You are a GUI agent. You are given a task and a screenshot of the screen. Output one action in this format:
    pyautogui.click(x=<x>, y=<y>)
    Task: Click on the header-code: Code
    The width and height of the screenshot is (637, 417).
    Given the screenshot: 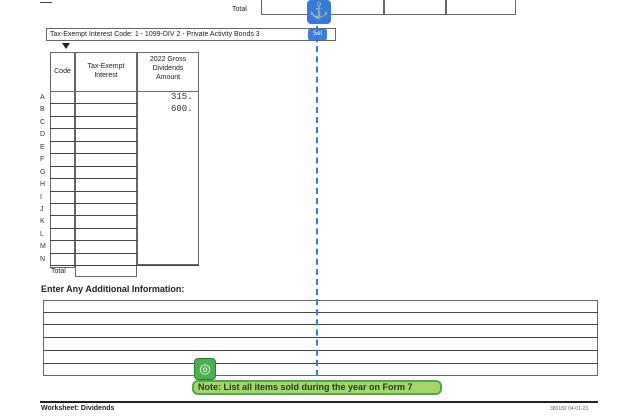 What is the action you would take?
    pyautogui.click(x=62, y=71)
    